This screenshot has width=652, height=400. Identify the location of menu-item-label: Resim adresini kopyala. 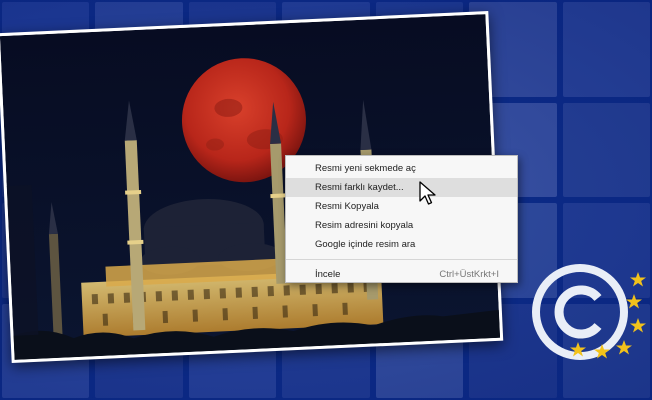
(364, 225).